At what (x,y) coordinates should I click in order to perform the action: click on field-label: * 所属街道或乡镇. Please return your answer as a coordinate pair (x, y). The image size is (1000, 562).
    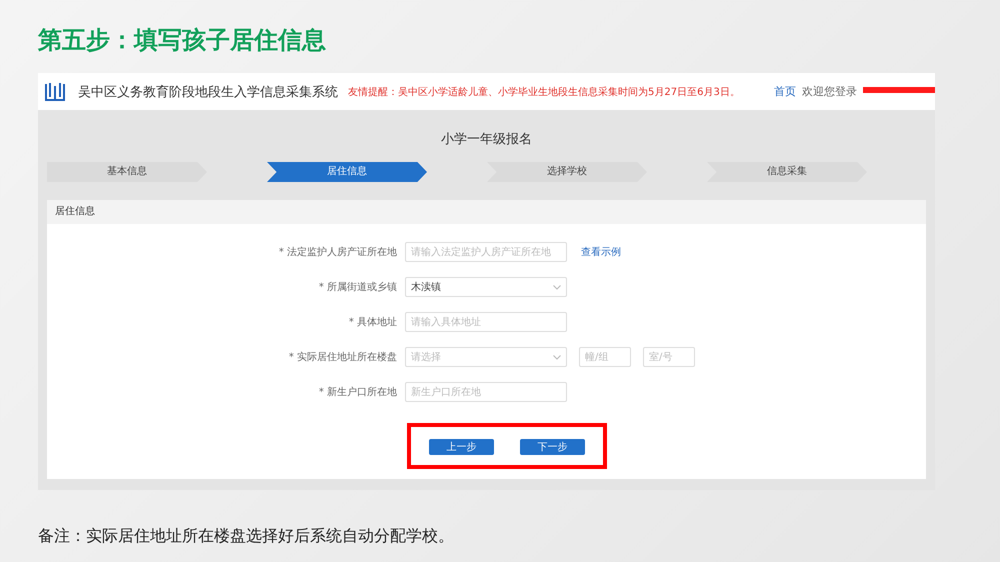
    Looking at the image, I should click on (357, 287).